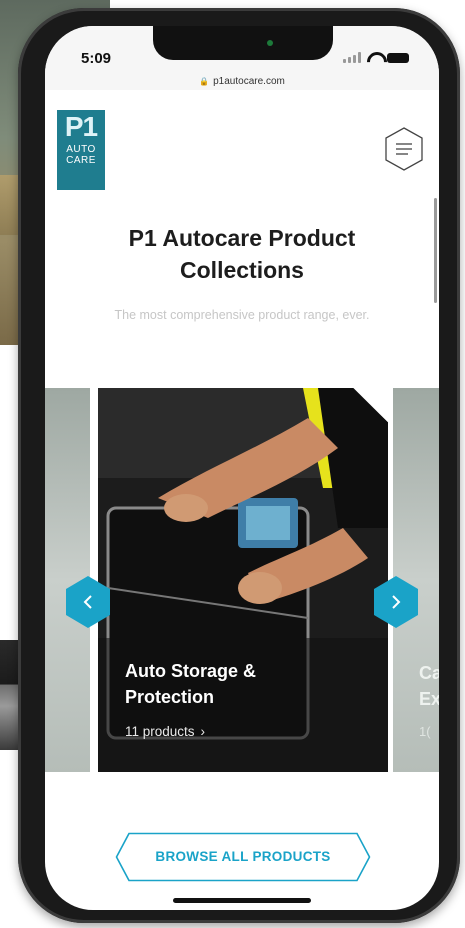  I want to click on signal-icon, so click(352, 57).